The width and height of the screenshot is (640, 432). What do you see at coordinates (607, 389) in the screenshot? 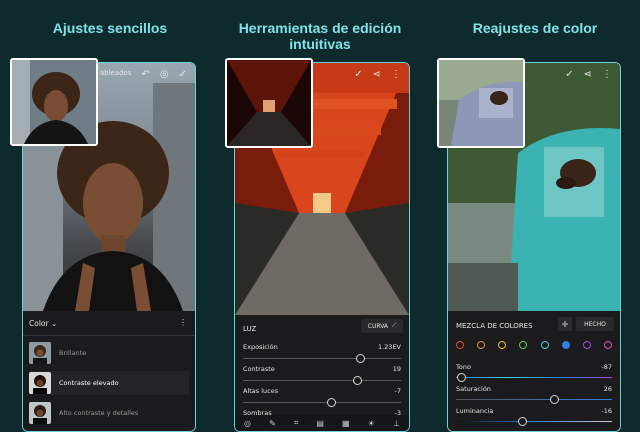
I see `slider-value: 26` at bounding box center [607, 389].